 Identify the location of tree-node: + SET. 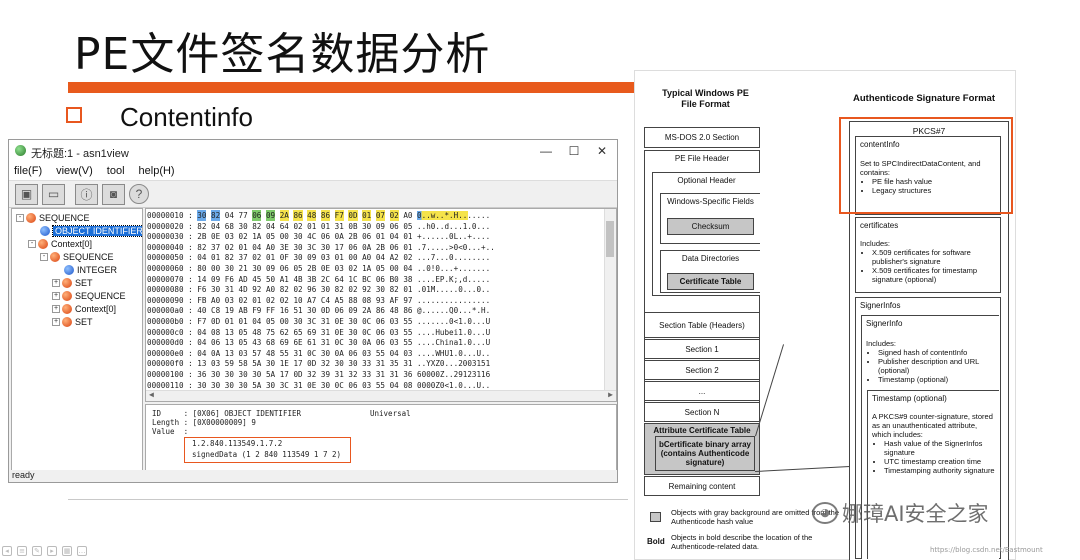
(72, 282).